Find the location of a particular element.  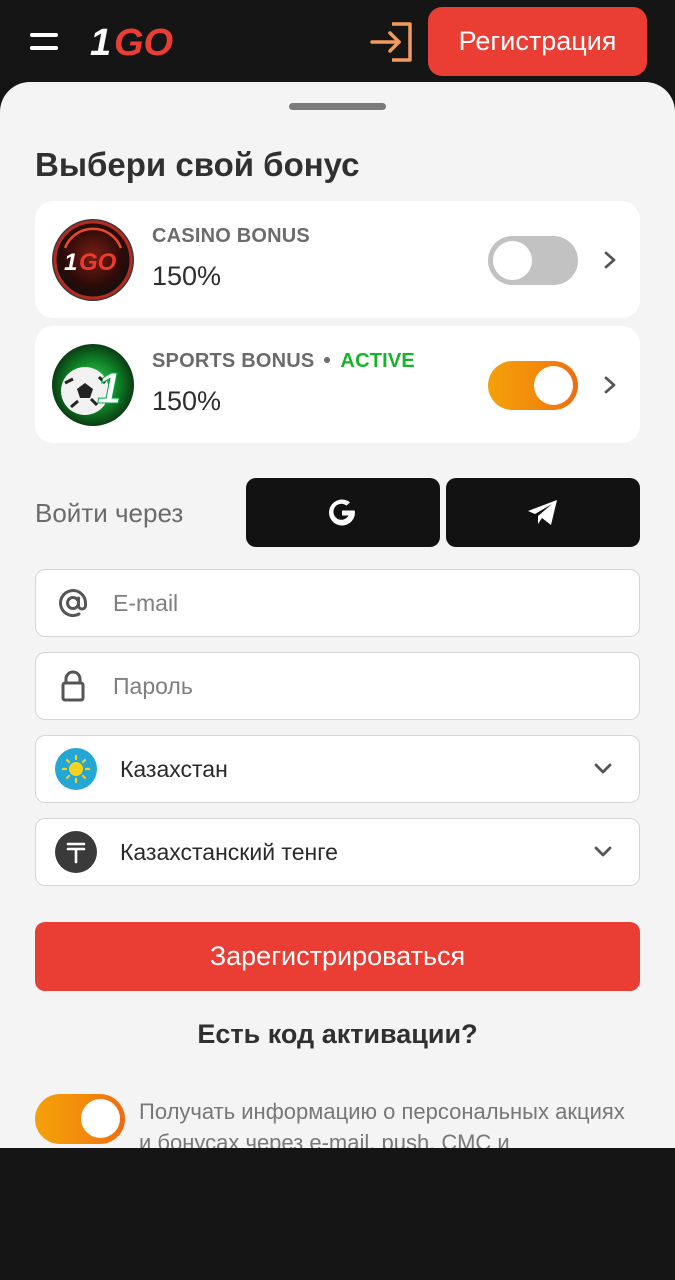

login-via-label: Войти через is located at coordinates (109, 513).